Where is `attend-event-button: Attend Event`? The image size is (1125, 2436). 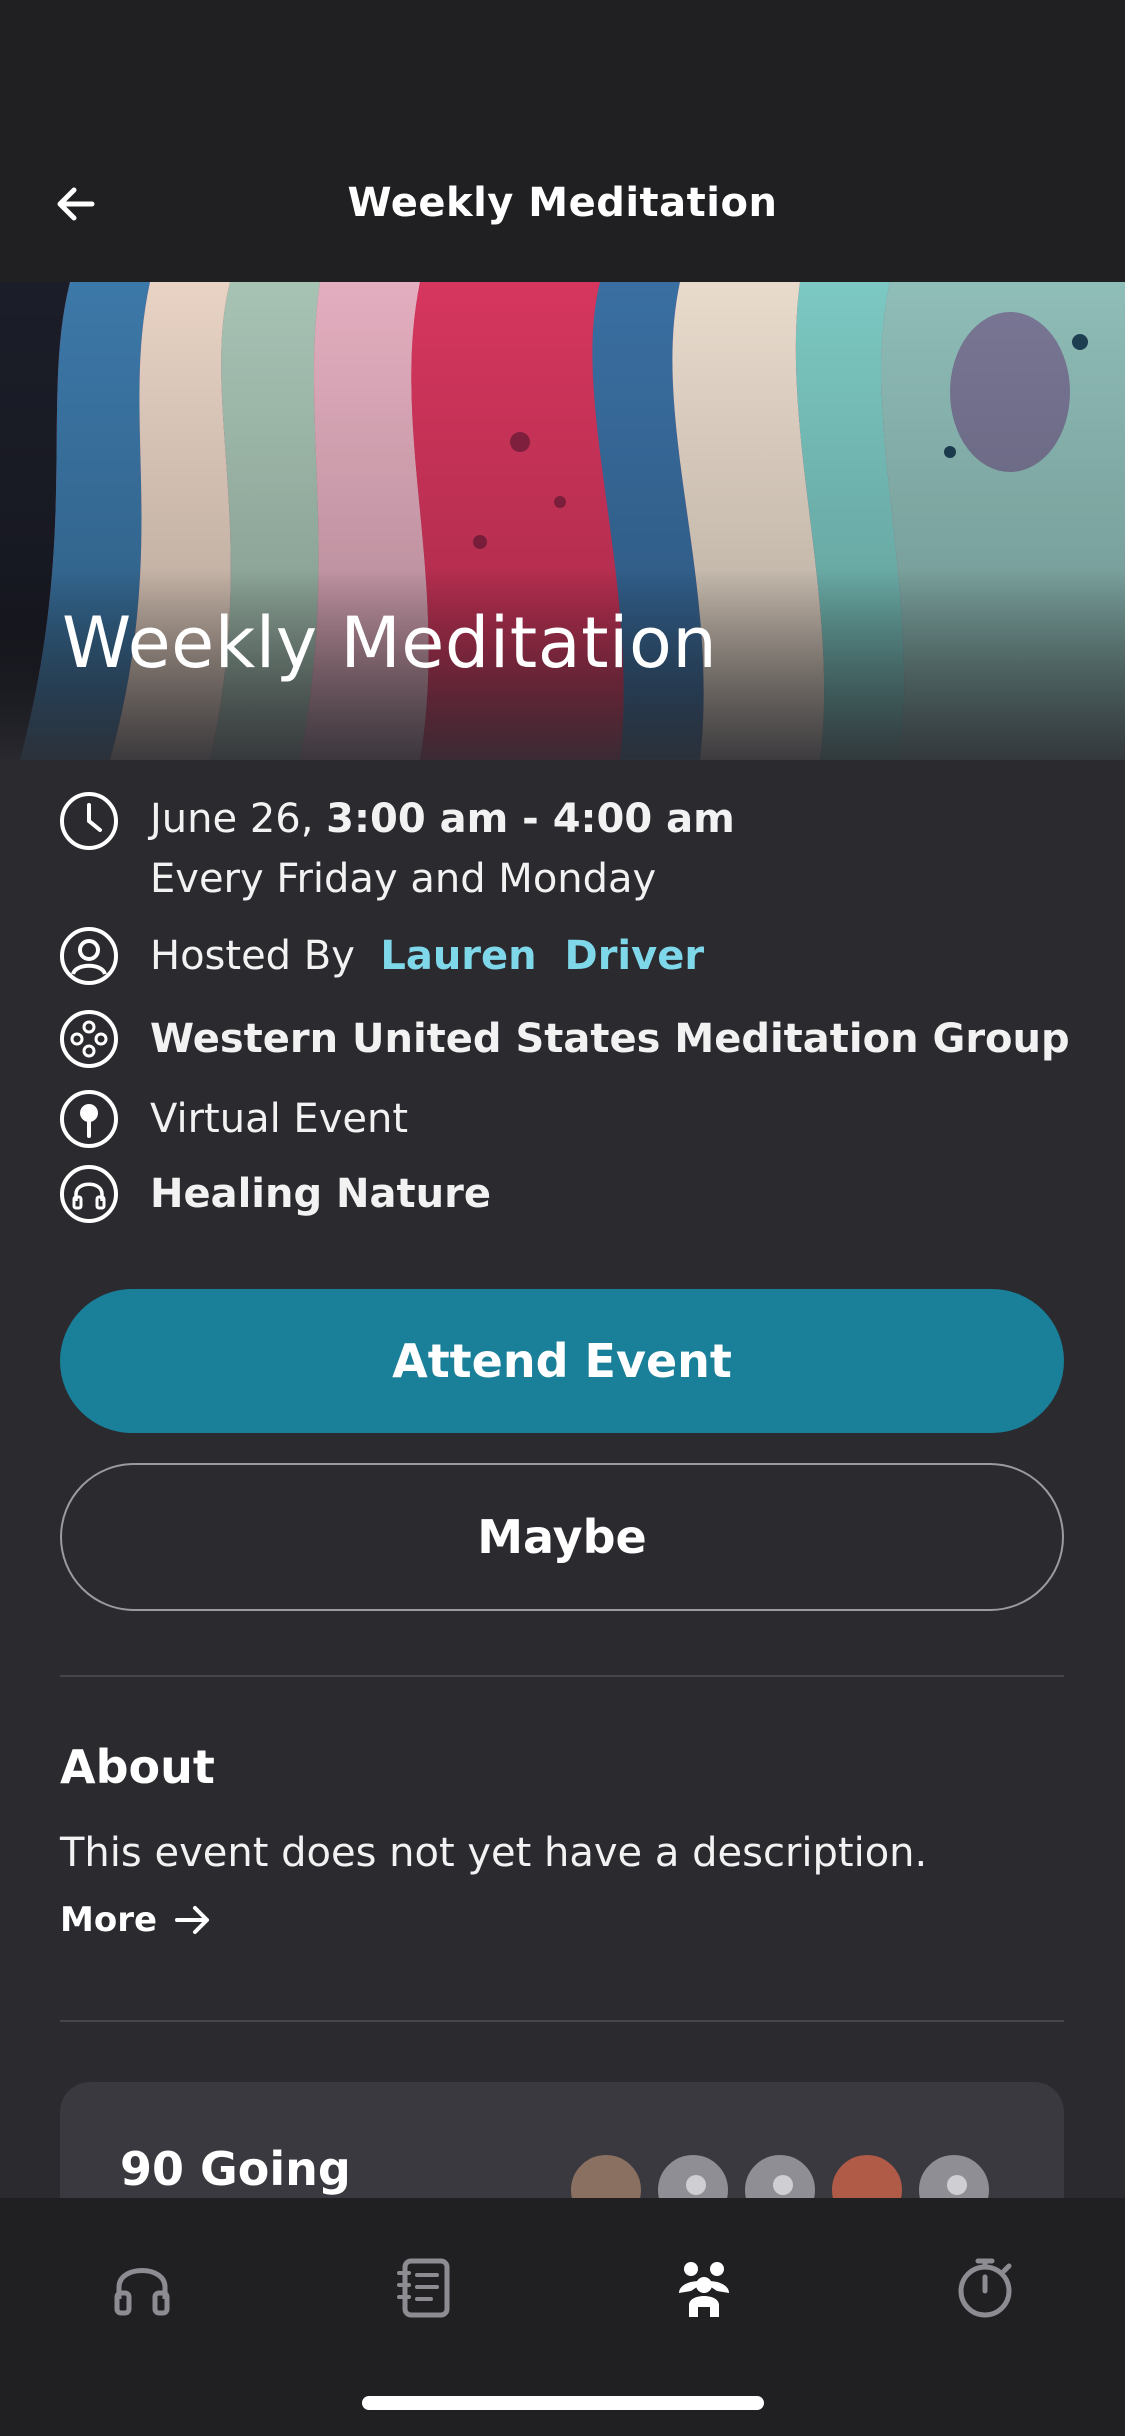
attend-event-button: Attend Event is located at coordinates (562, 1361).